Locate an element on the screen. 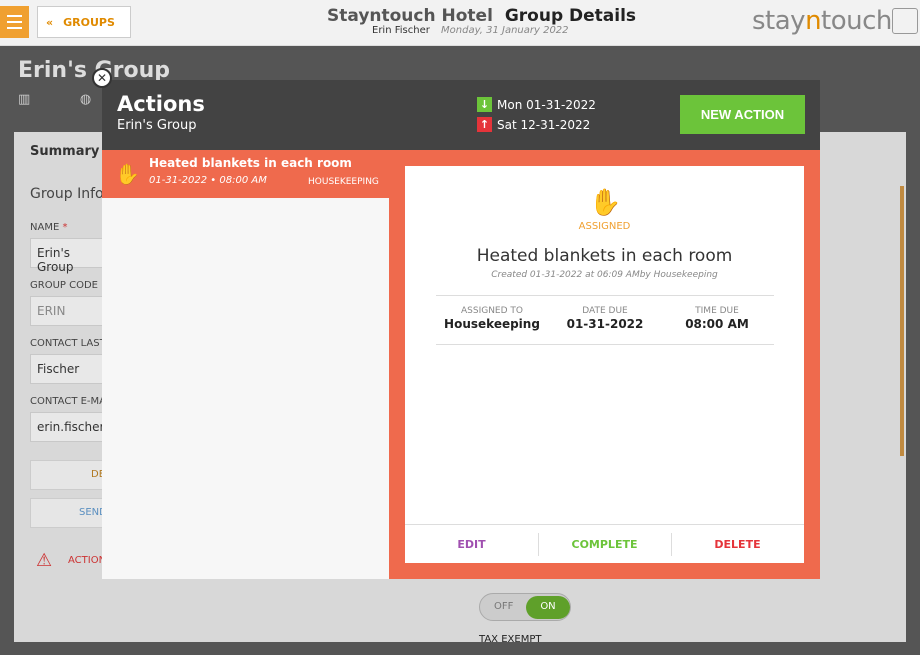 This screenshot has width=920, height=655. double-chevron-left-icon: « is located at coordinates (50, 22).